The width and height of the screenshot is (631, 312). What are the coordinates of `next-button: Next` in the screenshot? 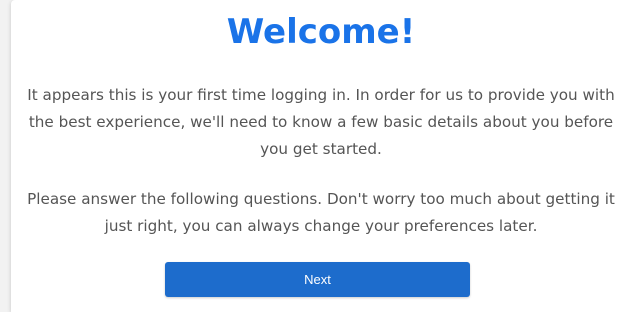 It's located at (317, 279).